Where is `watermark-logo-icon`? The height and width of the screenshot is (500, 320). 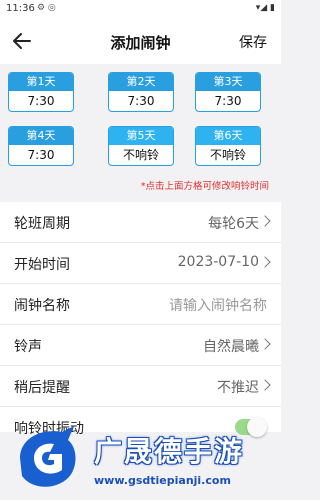
watermark-logo-icon is located at coordinates (48, 456).